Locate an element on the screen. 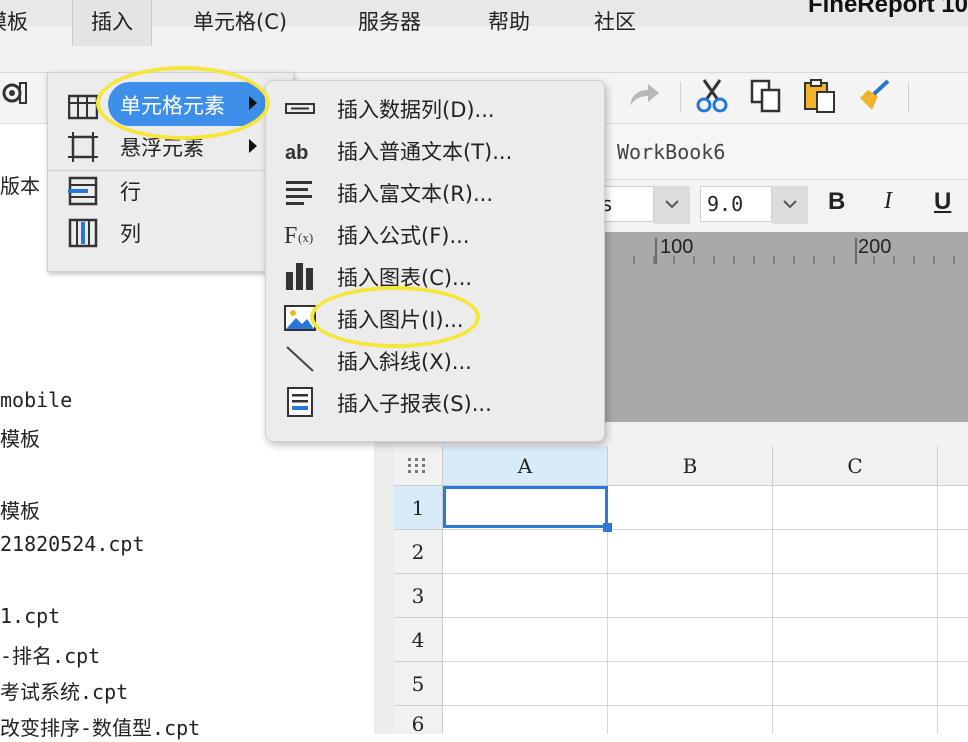  list-item: 版本 is located at coordinates (20, 184).